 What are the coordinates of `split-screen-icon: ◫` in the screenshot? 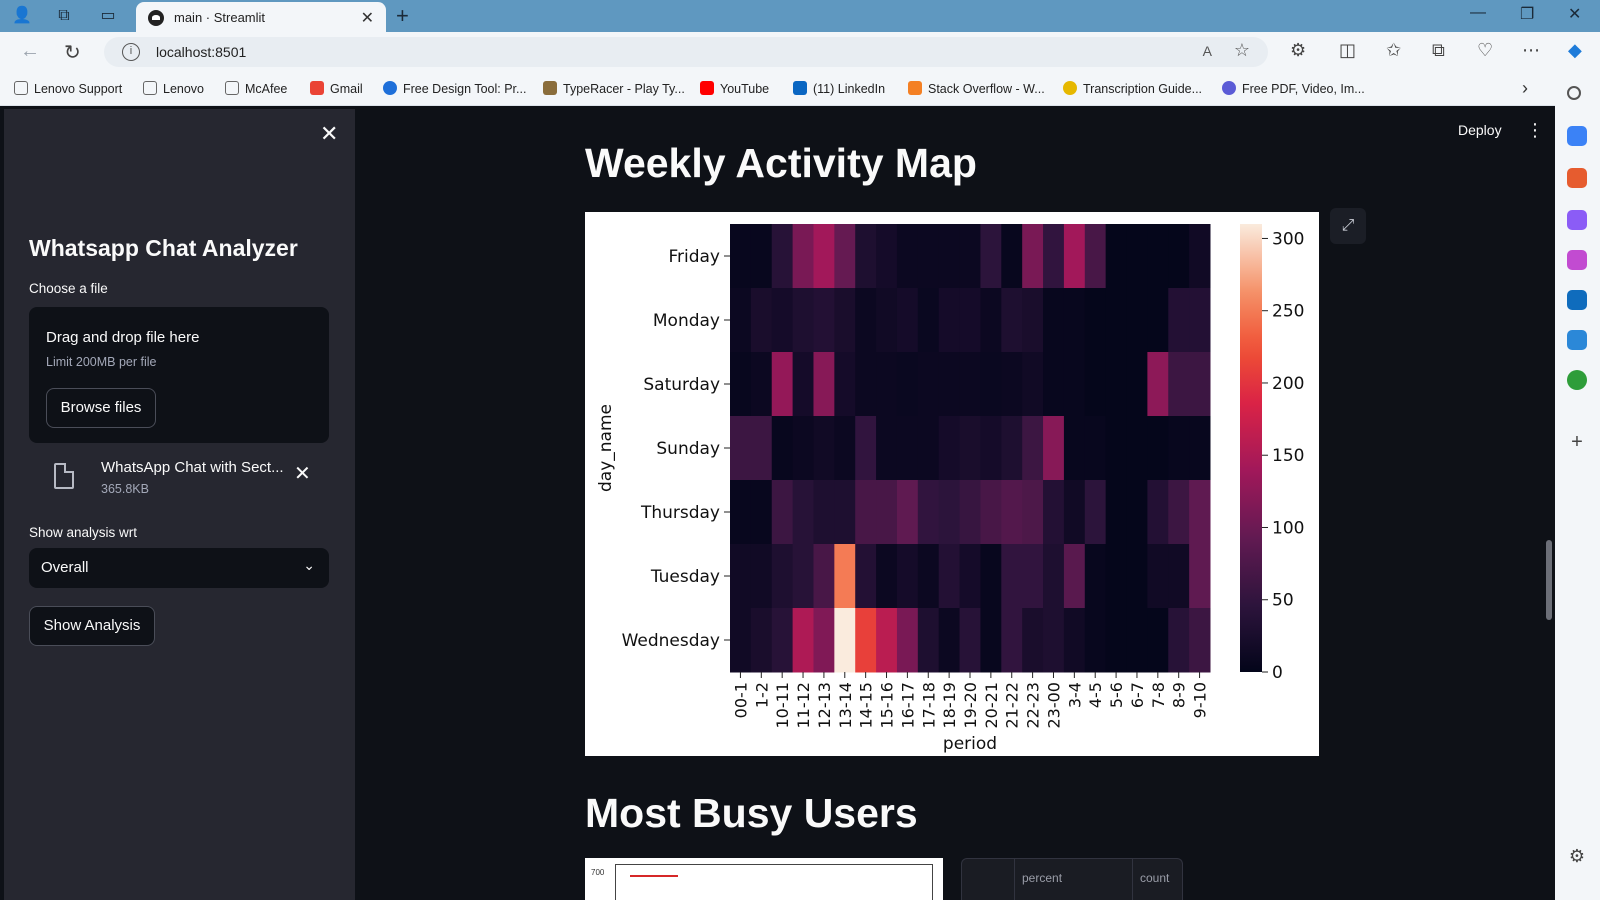 It's located at (1347, 50).